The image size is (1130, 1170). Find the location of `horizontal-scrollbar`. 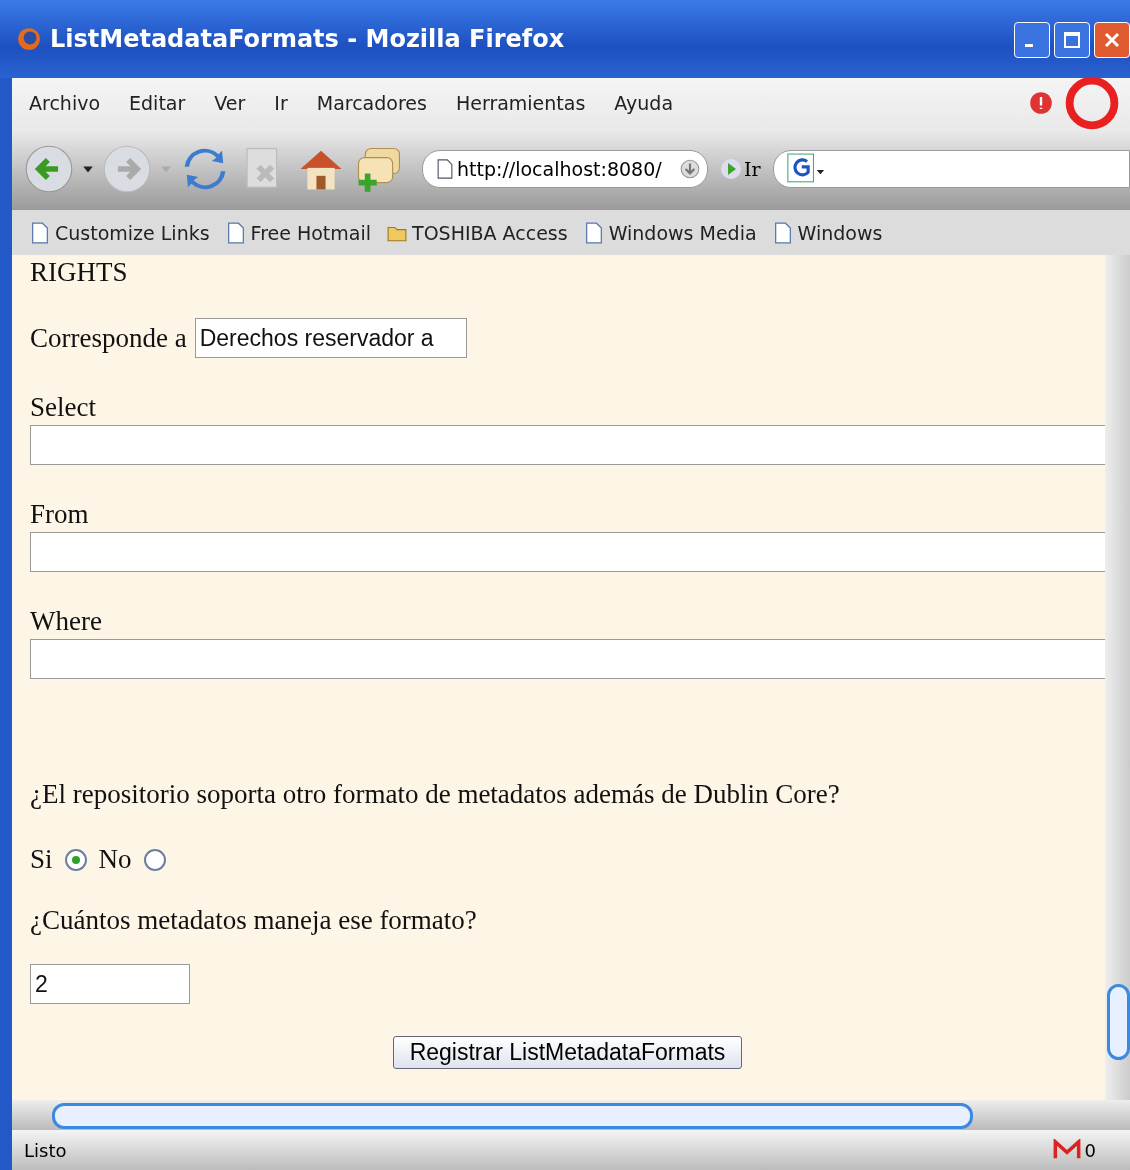

horizontal-scrollbar is located at coordinates (571, 1115).